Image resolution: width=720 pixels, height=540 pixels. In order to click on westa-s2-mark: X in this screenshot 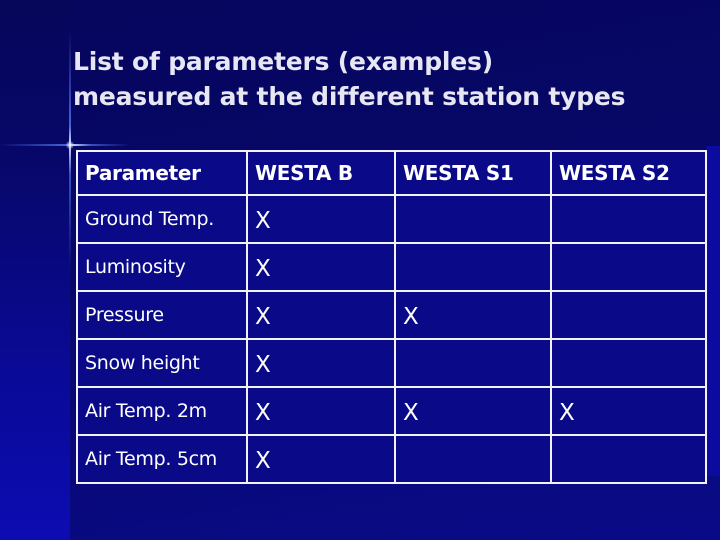, I will do `click(628, 411)`.